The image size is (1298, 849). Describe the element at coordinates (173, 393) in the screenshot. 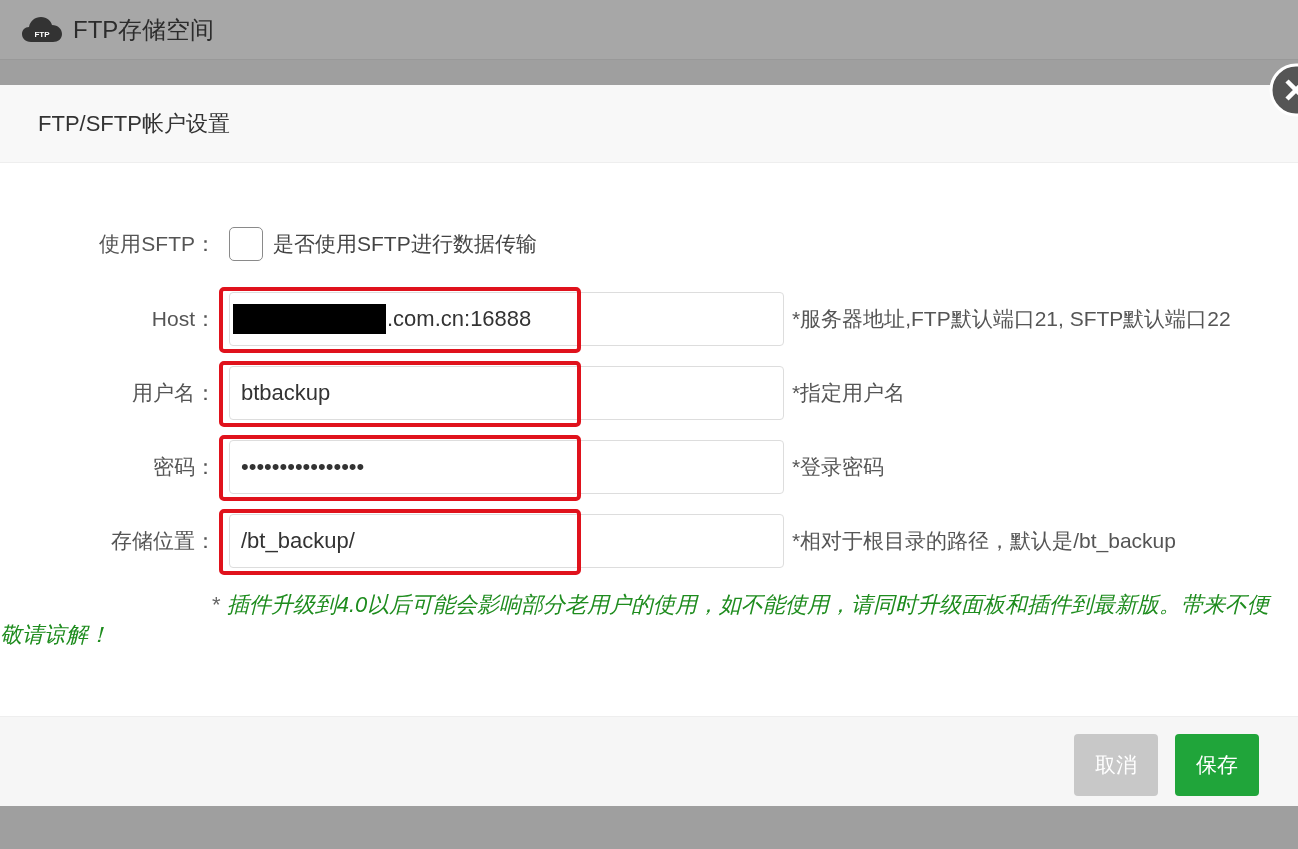

I see `field-label: 用户名：` at that location.